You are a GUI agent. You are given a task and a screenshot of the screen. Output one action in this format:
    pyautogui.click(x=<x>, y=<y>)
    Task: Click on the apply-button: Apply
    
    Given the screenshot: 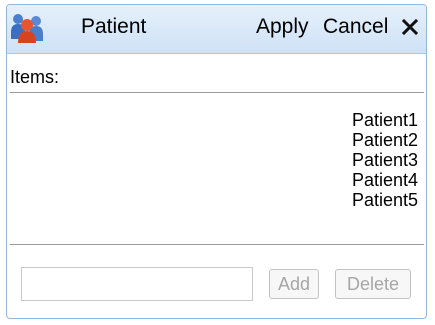 What is the action you would take?
    pyautogui.click(x=282, y=27)
    